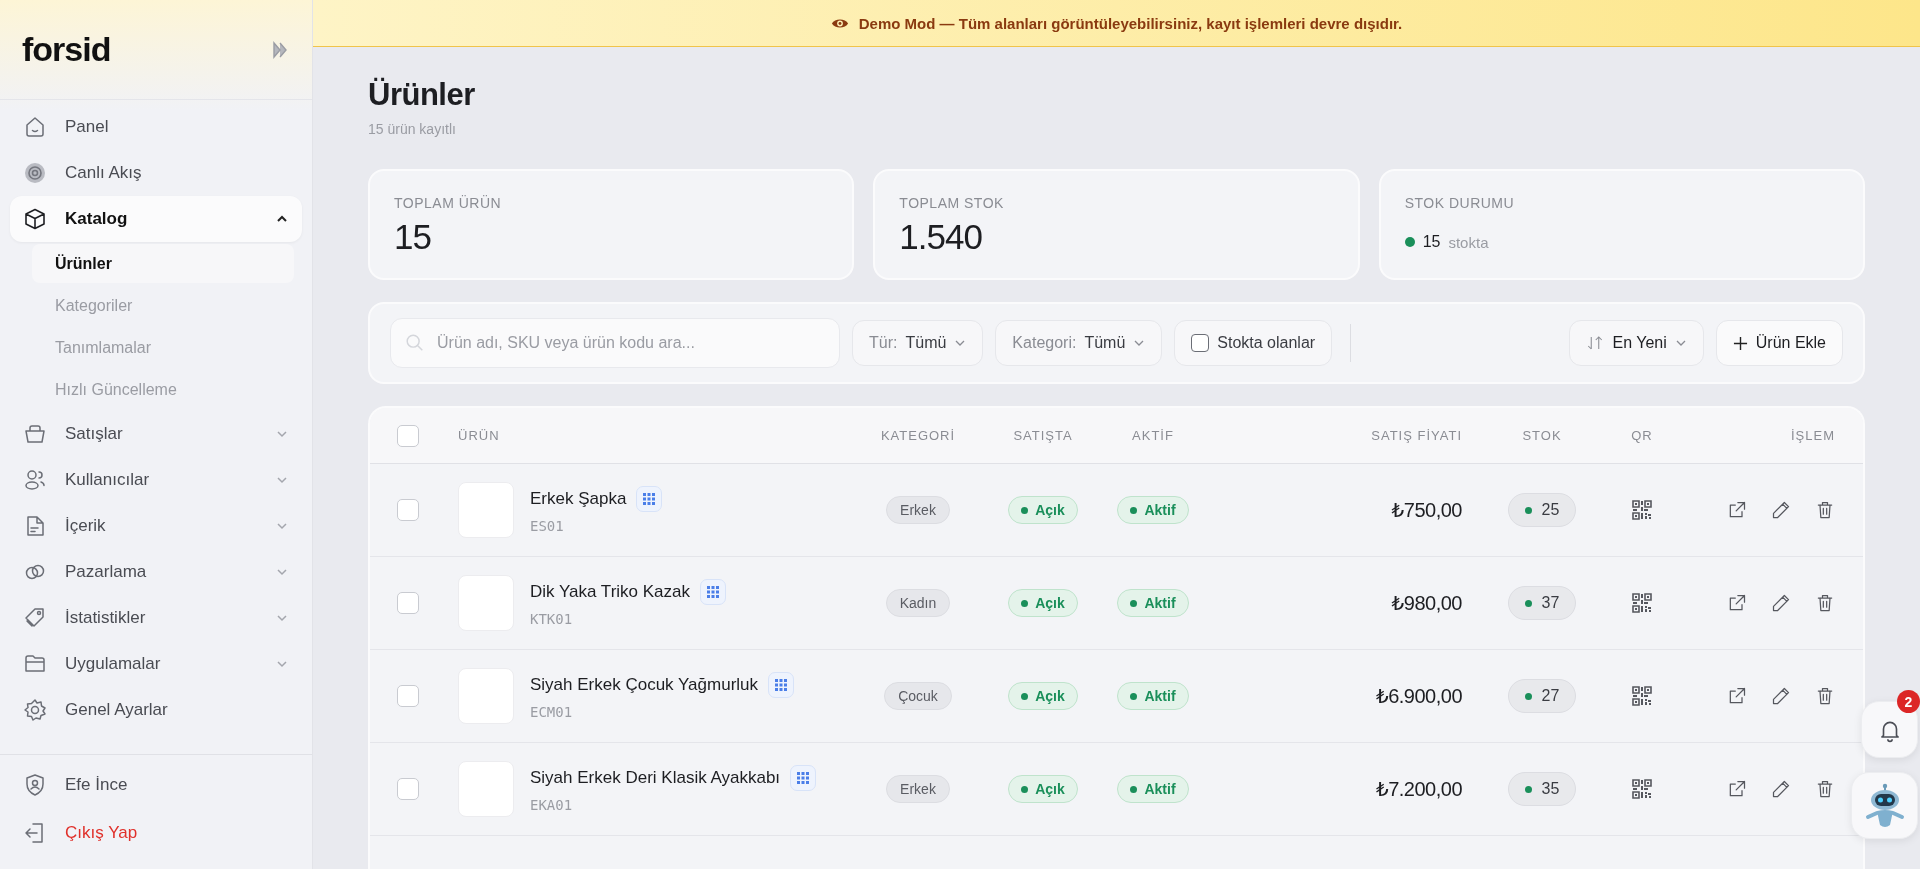  I want to click on plus-icon, so click(1740, 343).